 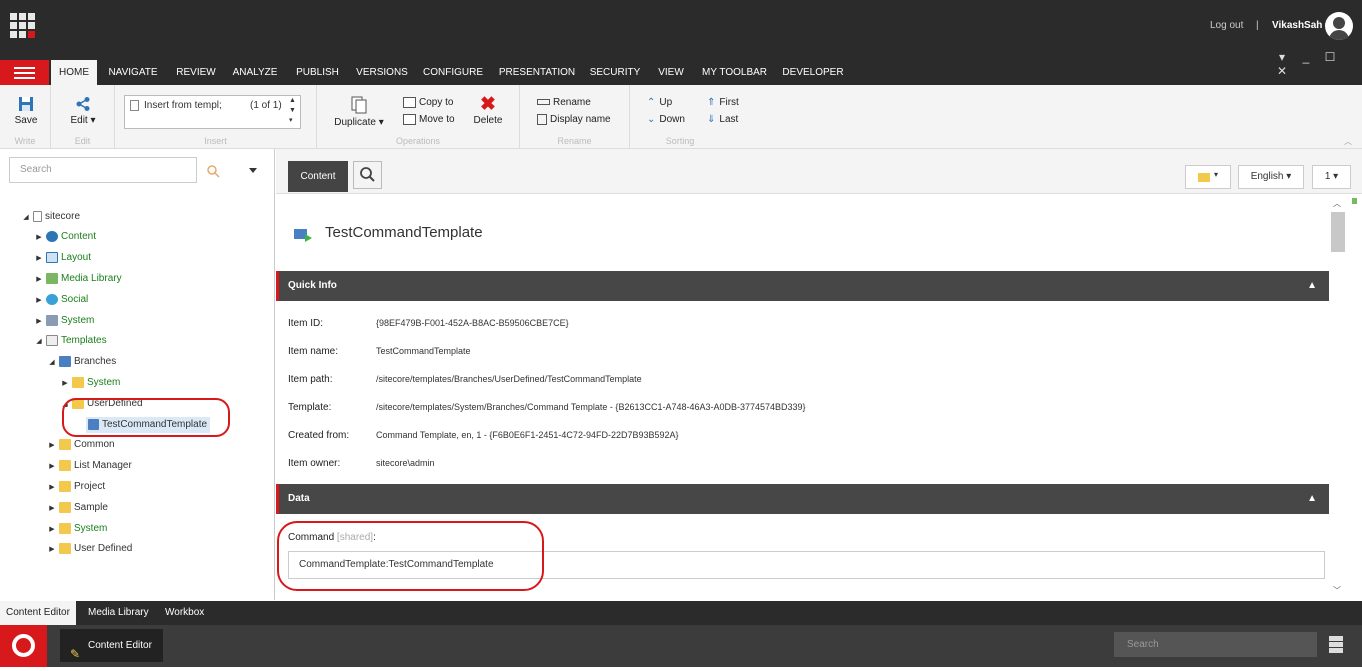 What do you see at coordinates (318, 176) in the screenshot?
I see `tab-content: Content` at bounding box center [318, 176].